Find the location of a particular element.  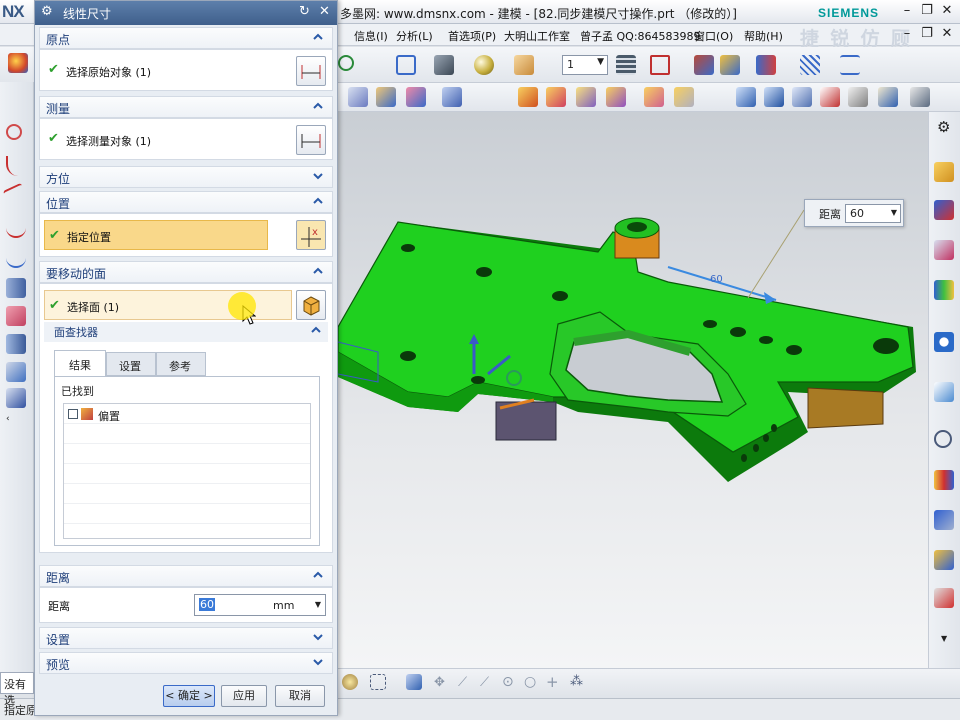

scroll-left-icon: ‹ is located at coordinates (8, 419).